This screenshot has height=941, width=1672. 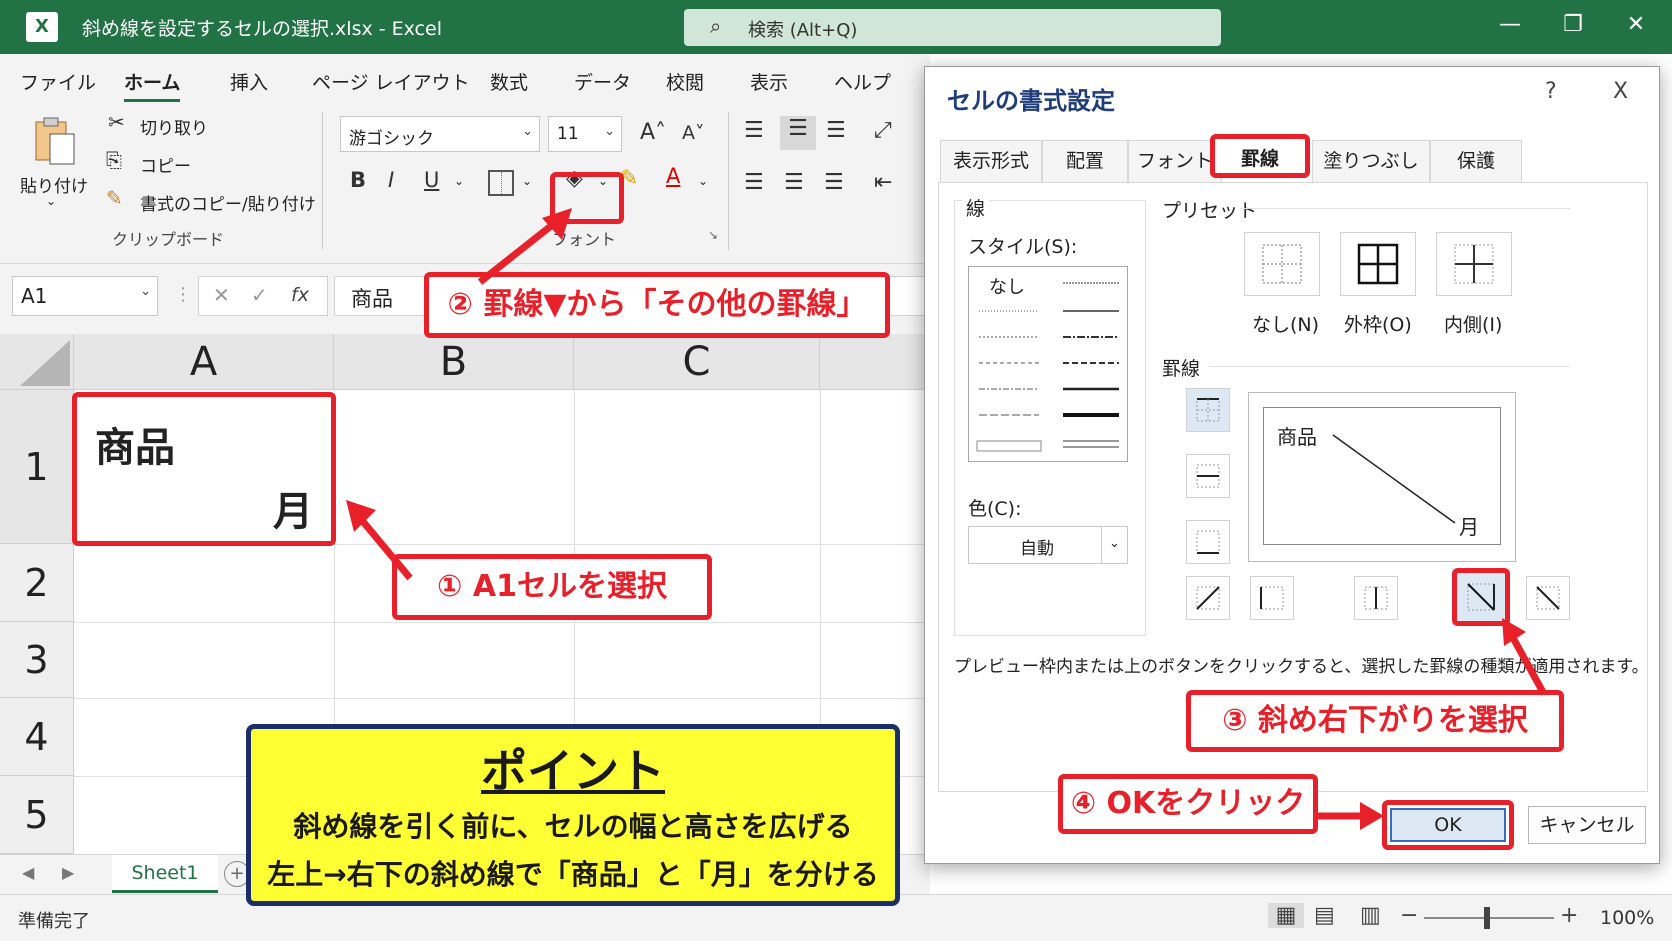 I want to click on zoom-slider-thumb, so click(x=1487, y=918).